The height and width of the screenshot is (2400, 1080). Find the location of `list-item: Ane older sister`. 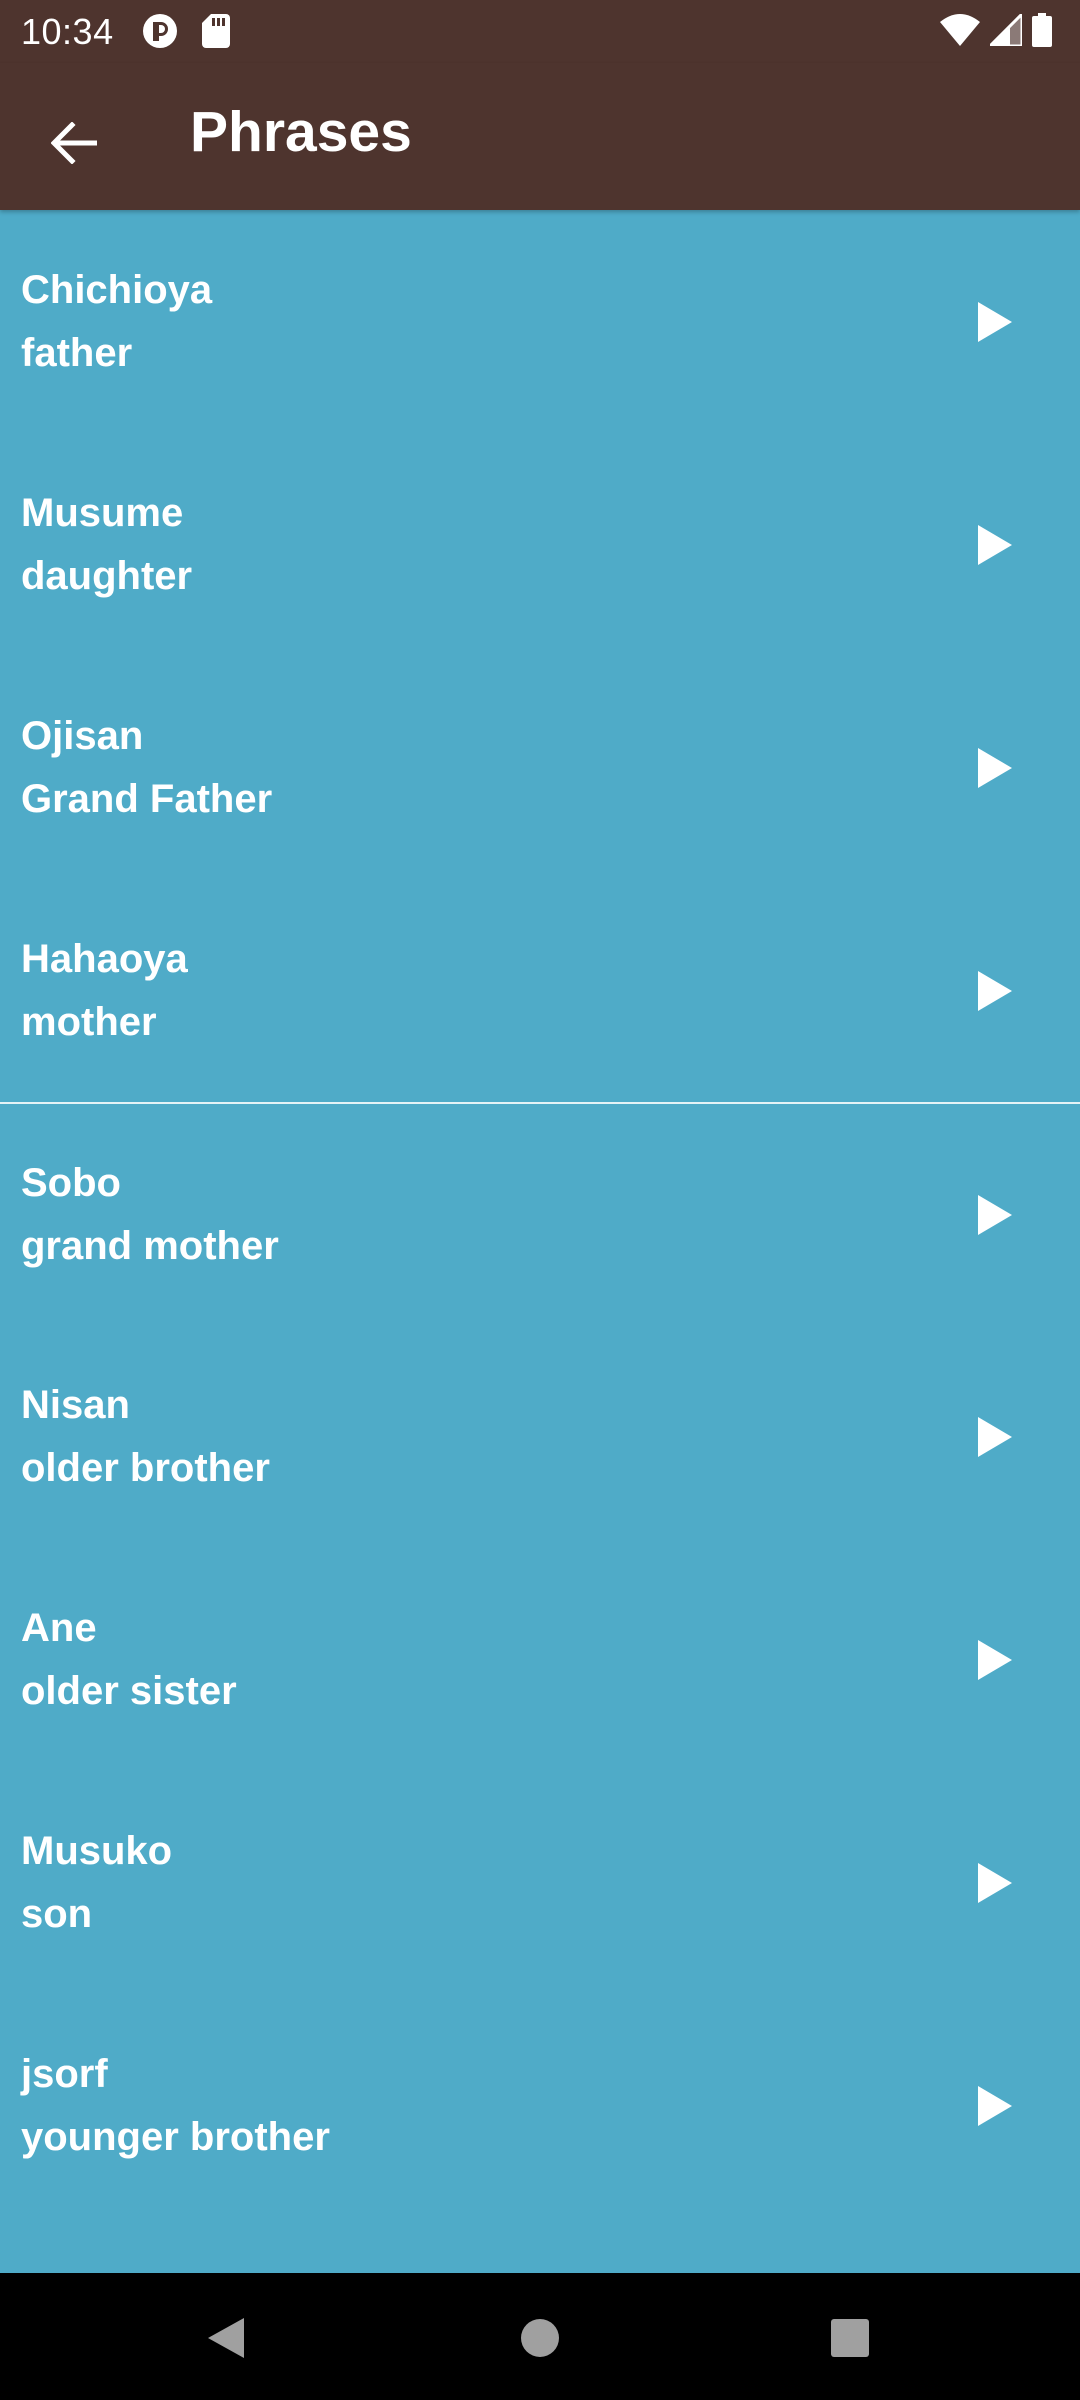

list-item: Ane older sister is located at coordinates (540, 1659).